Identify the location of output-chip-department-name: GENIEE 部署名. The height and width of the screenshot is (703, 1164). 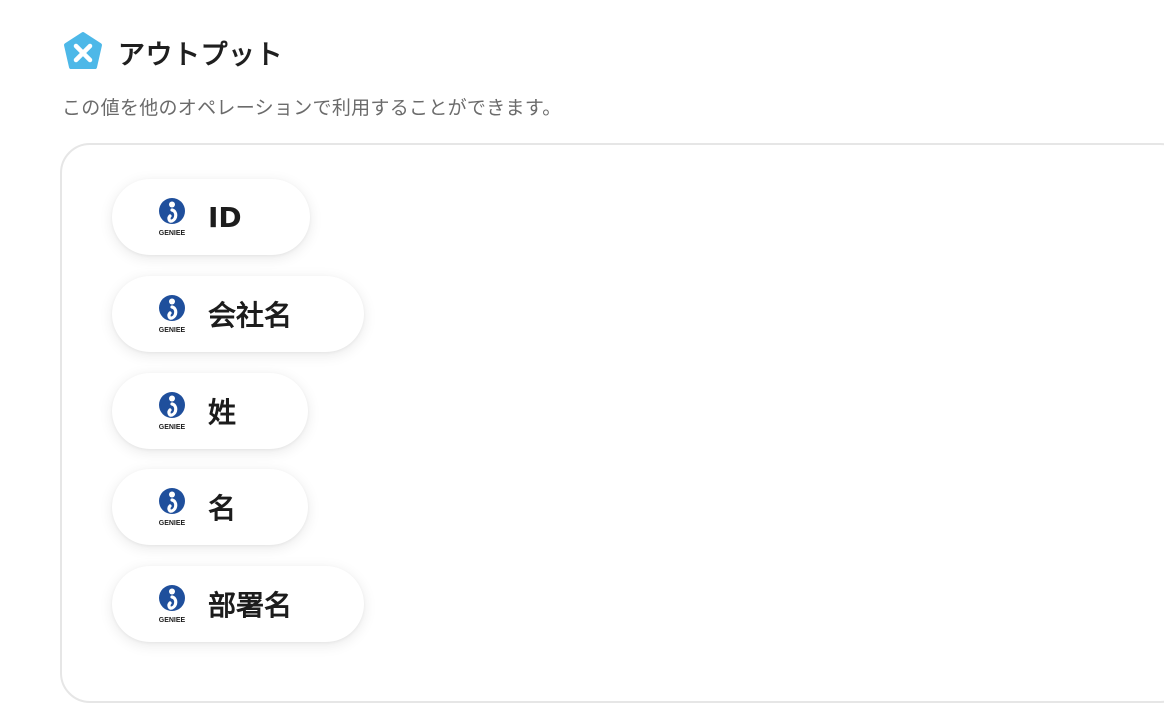
(238, 604).